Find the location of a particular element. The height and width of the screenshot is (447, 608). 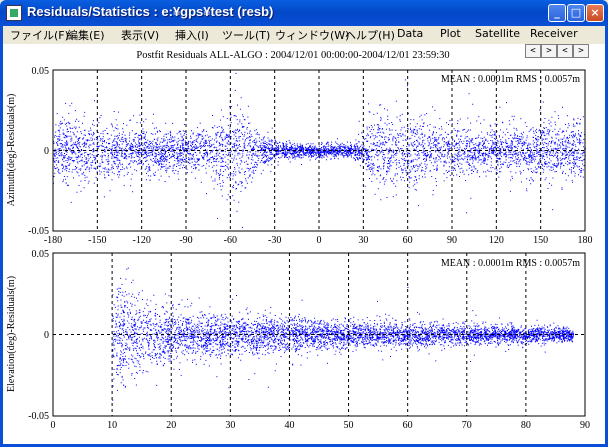

azimuth-y-tick-zero: 0 is located at coordinates (46, 151).